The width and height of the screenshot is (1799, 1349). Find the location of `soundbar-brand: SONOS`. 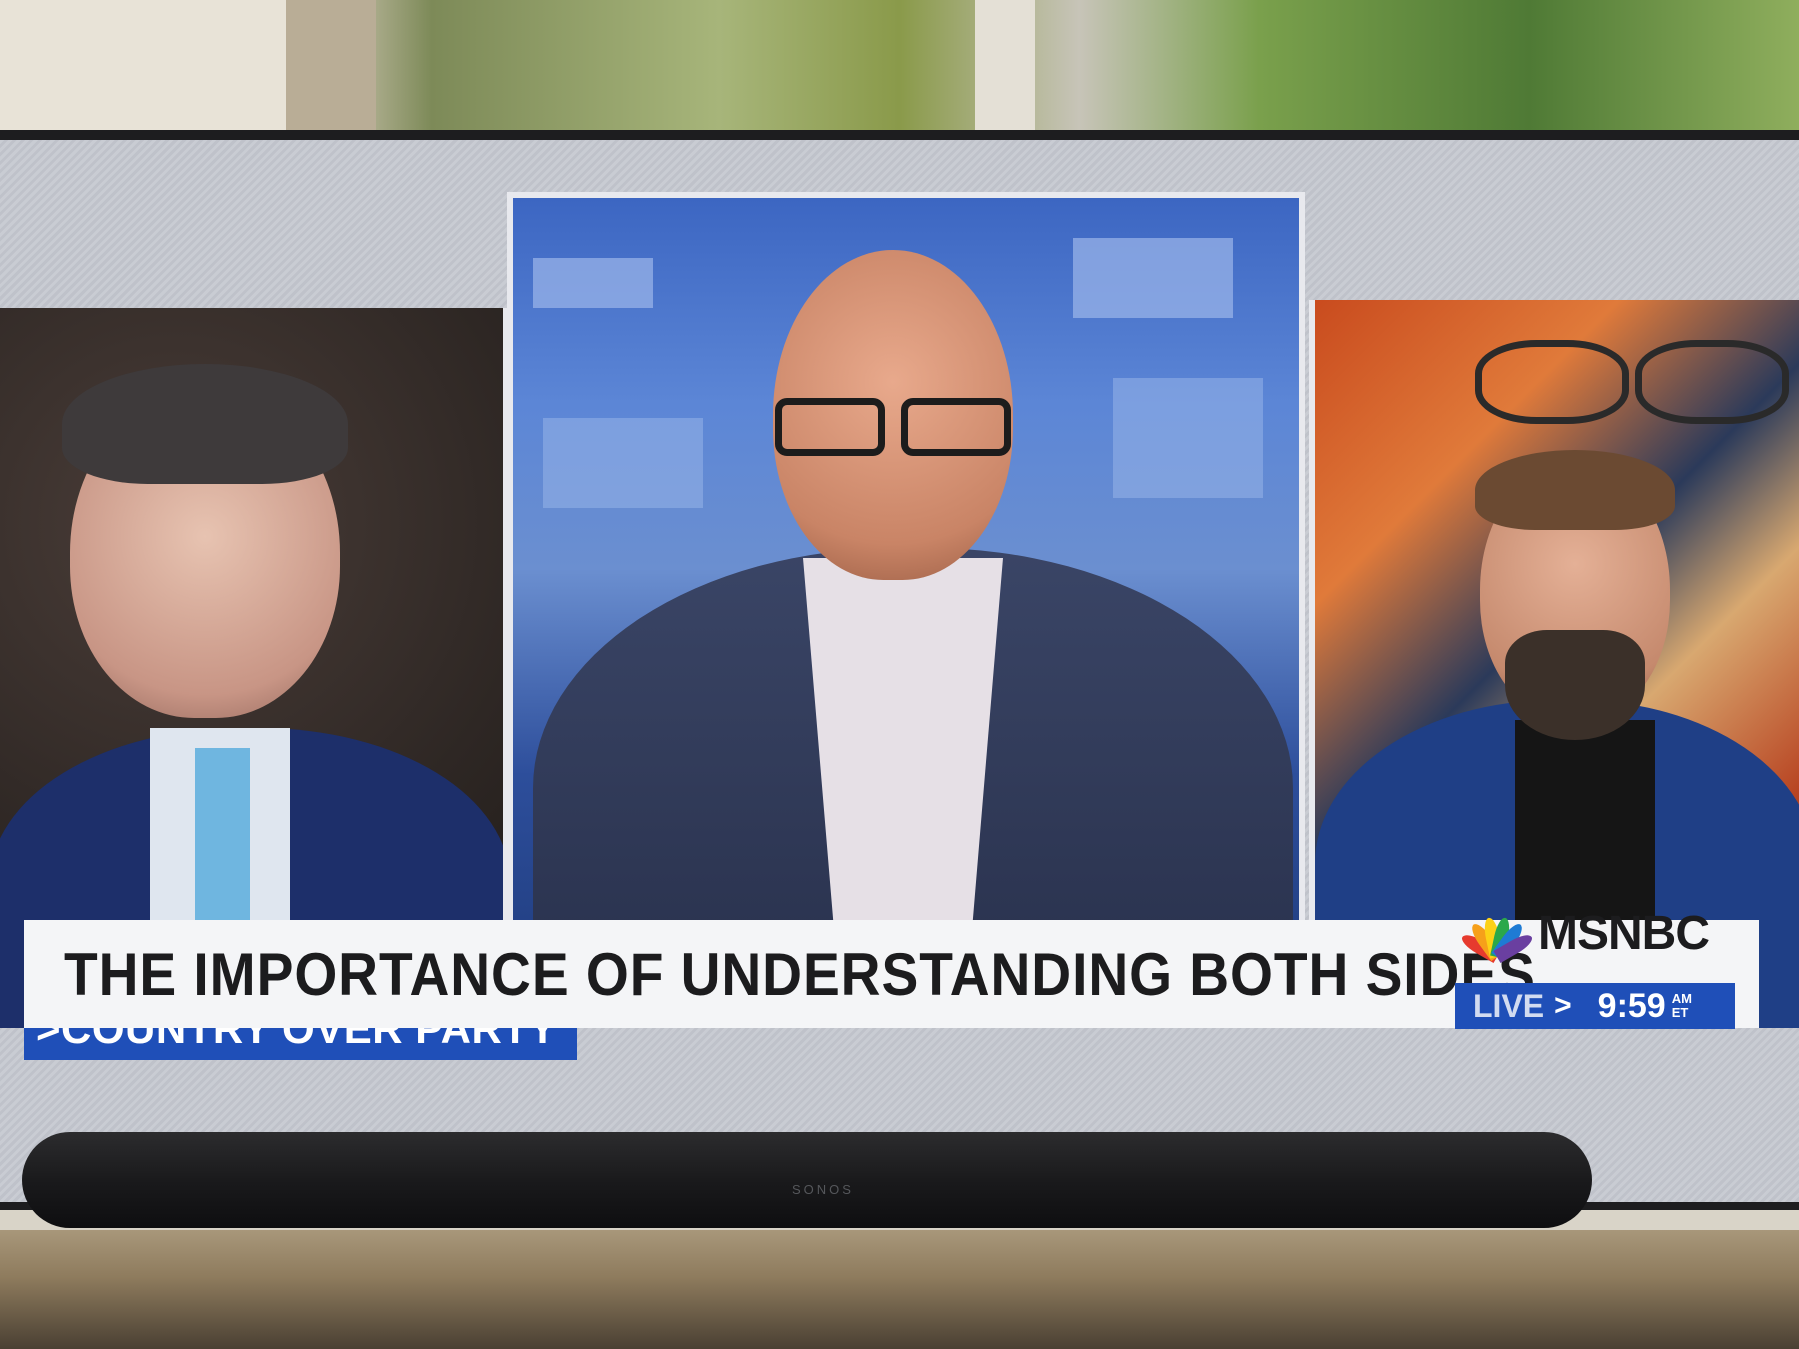

soundbar-brand: SONOS is located at coordinates (823, 1189).